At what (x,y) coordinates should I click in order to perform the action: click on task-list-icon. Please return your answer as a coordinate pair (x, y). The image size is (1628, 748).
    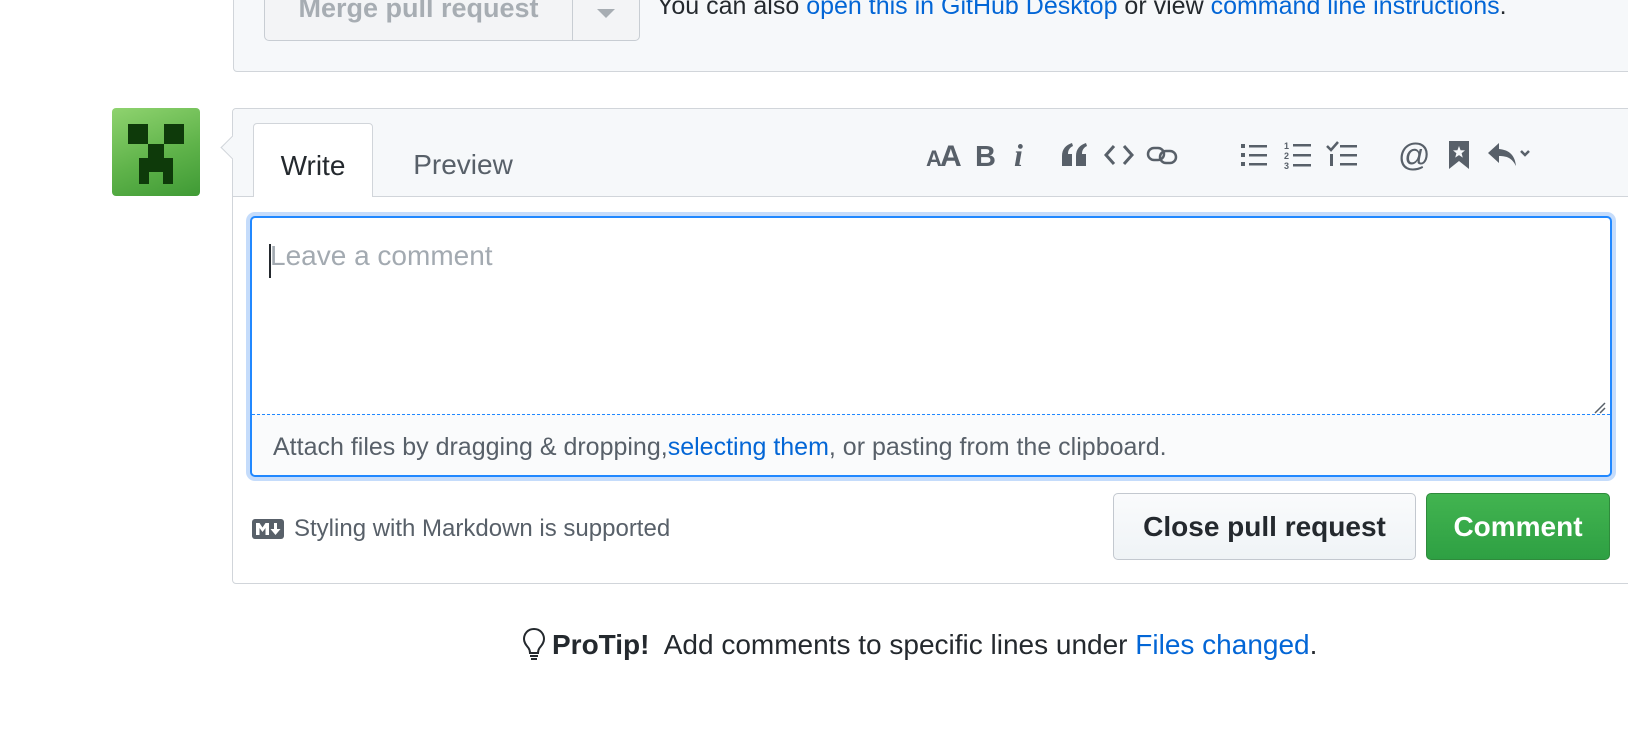
    Looking at the image, I should click on (1342, 155).